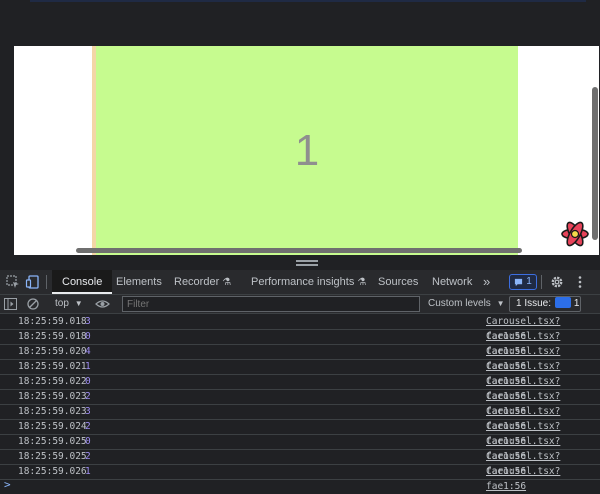 The width and height of the screenshot is (600, 494). Describe the element at coordinates (300, 23) in the screenshot. I see `page-top-area` at that location.